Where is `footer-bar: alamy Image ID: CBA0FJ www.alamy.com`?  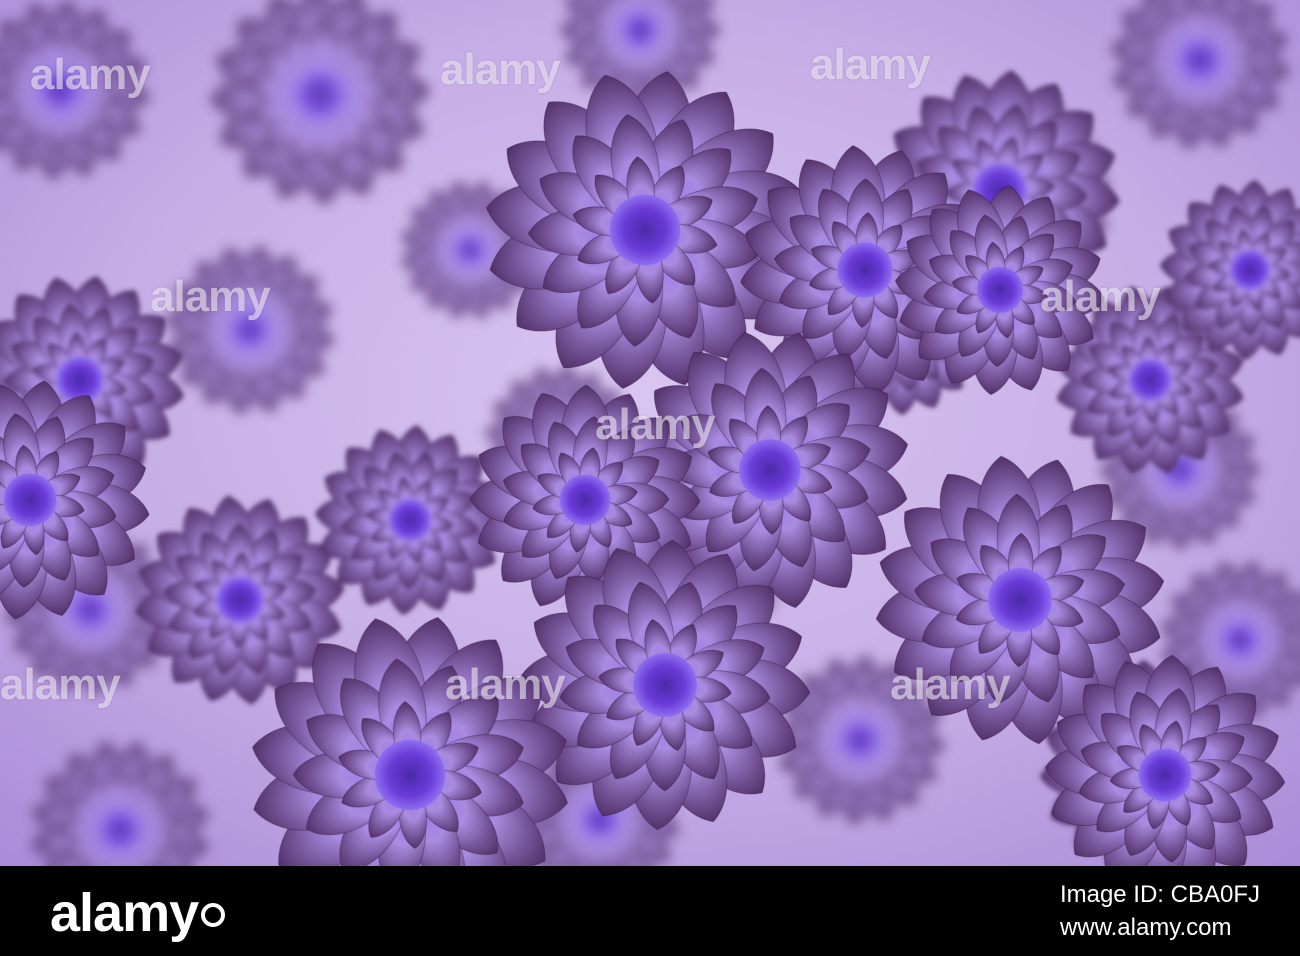 footer-bar: alamy Image ID: CBA0FJ www.alamy.com is located at coordinates (650, 911).